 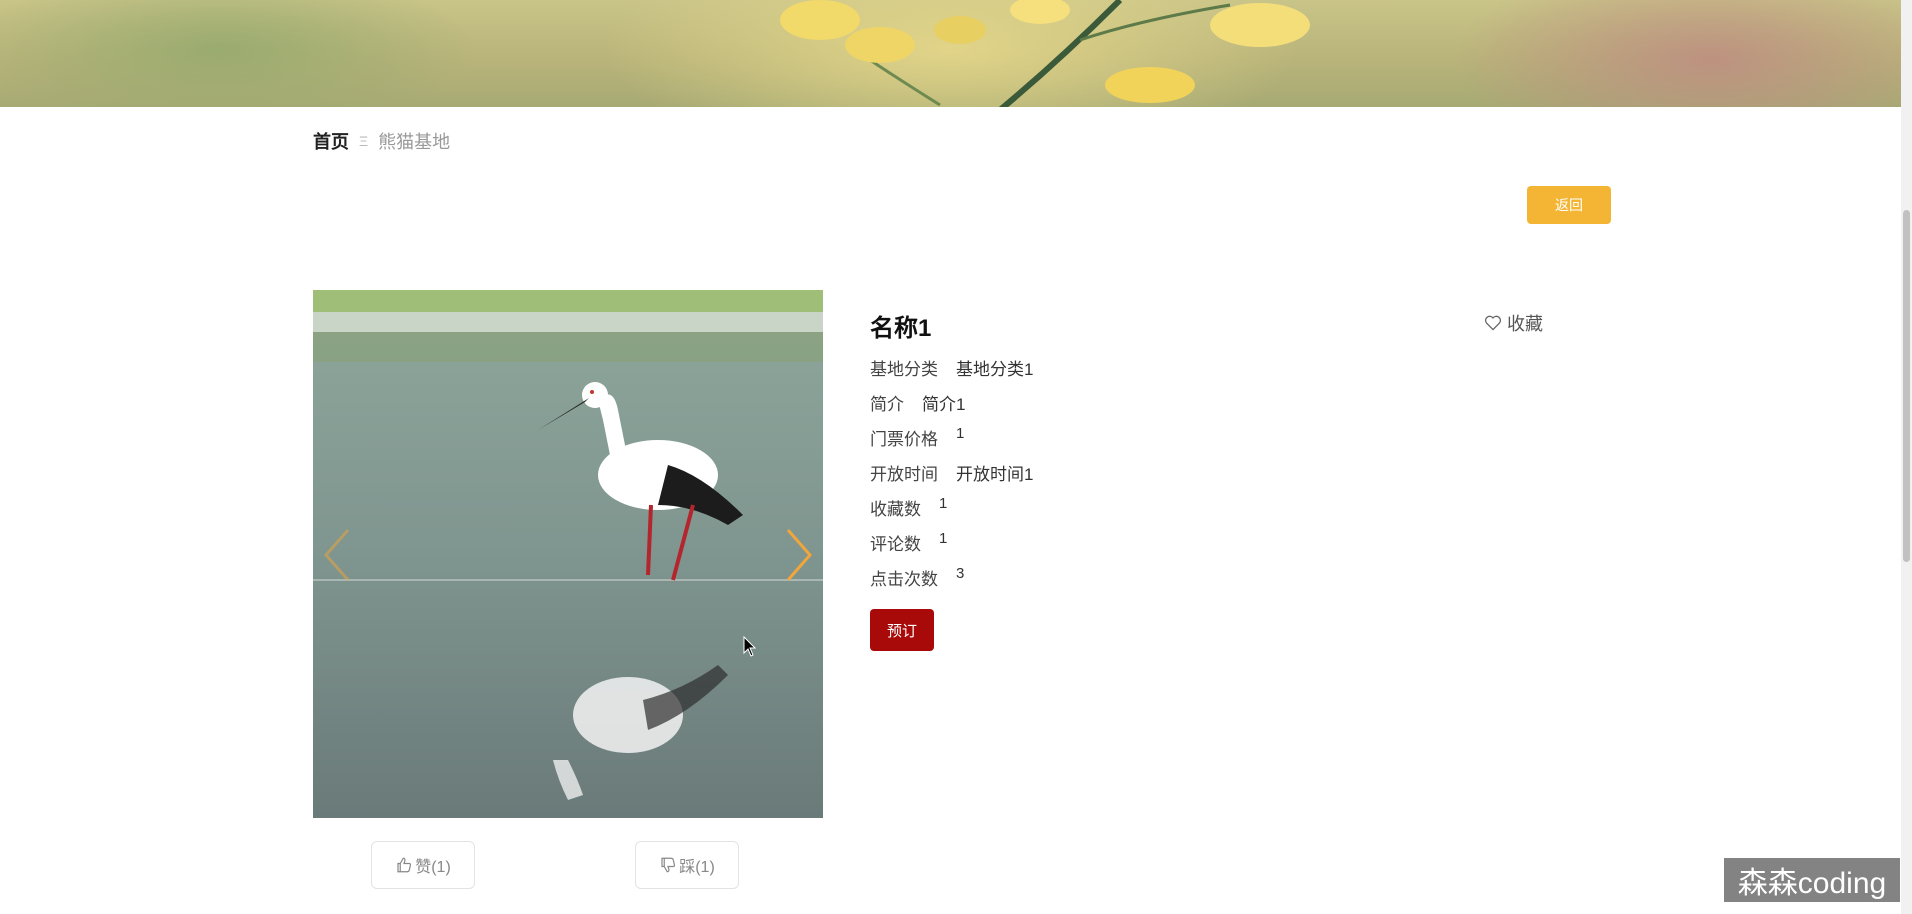 I want to click on dislike-label: 踩(1), so click(x=697, y=867).